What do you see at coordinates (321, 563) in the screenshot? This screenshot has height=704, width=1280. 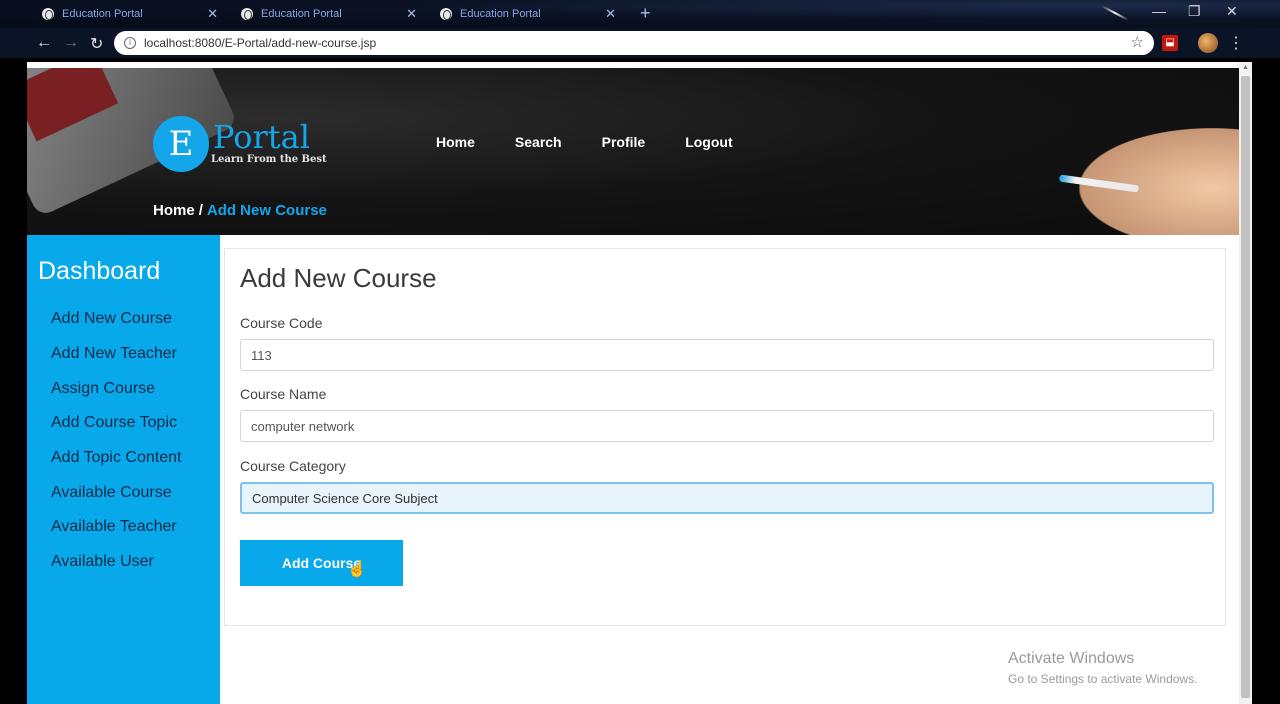 I see `add-course-button: Add Course` at bounding box center [321, 563].